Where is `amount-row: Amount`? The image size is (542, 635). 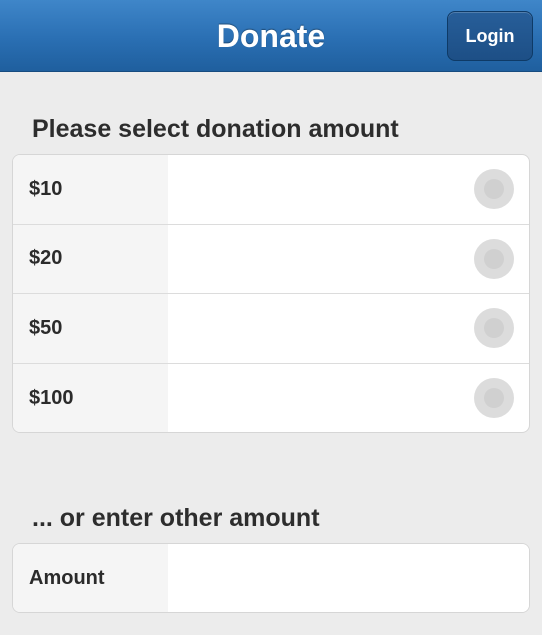
amount-row: Amount is located at coordinates (271, 578).